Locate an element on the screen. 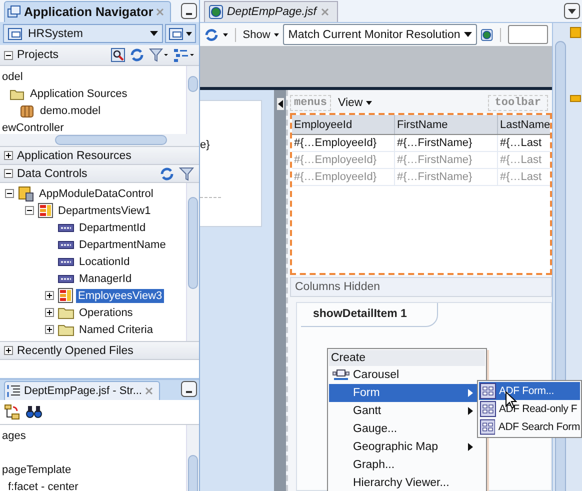 Image resolution: width=582 pixels, height=491 pixels. code-text: e} is located at coordinates (205, 145).